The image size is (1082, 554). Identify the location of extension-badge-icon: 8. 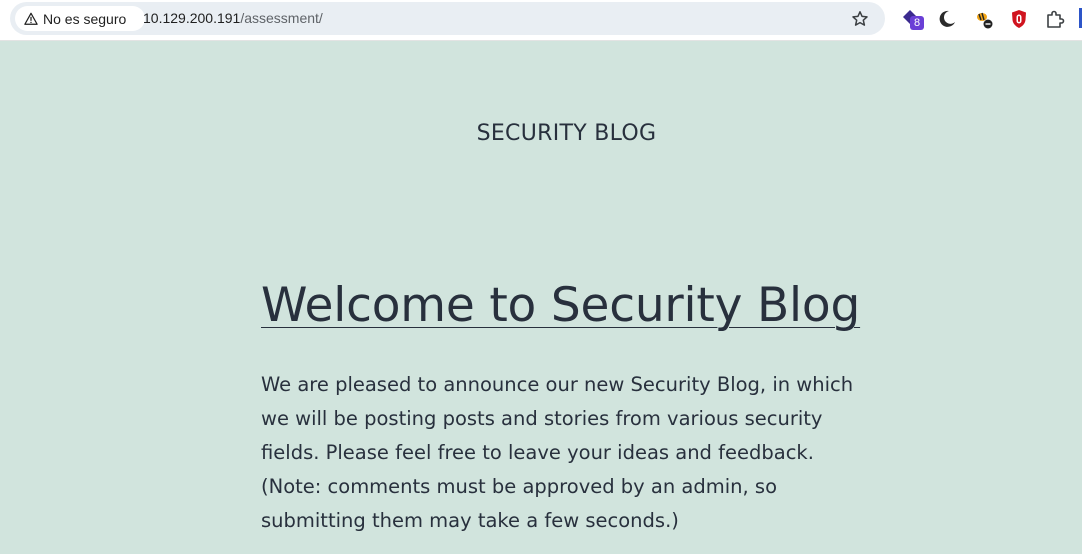
(912, 19).